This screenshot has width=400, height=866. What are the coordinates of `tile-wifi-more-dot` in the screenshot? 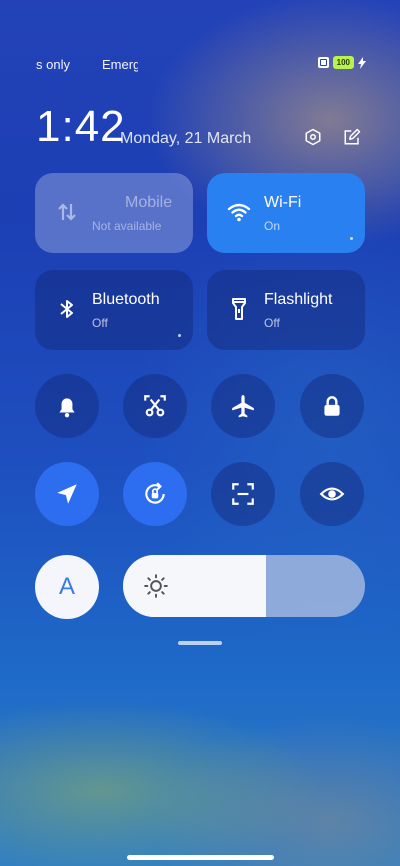 It's located at (351, 238).